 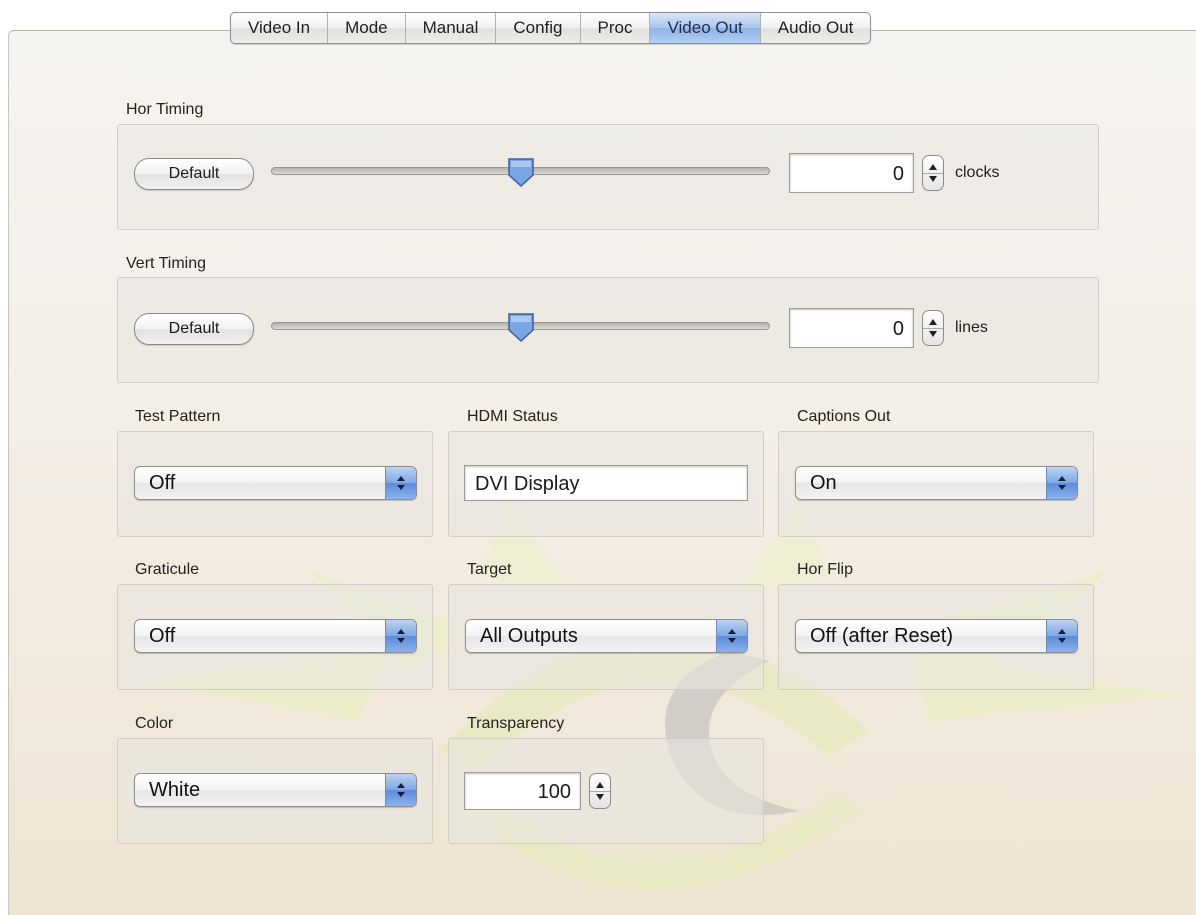 What do you see at coordinates (538, 28) in the screenshot?
I see `tab-config: Config` at bounding box center [538, 28].